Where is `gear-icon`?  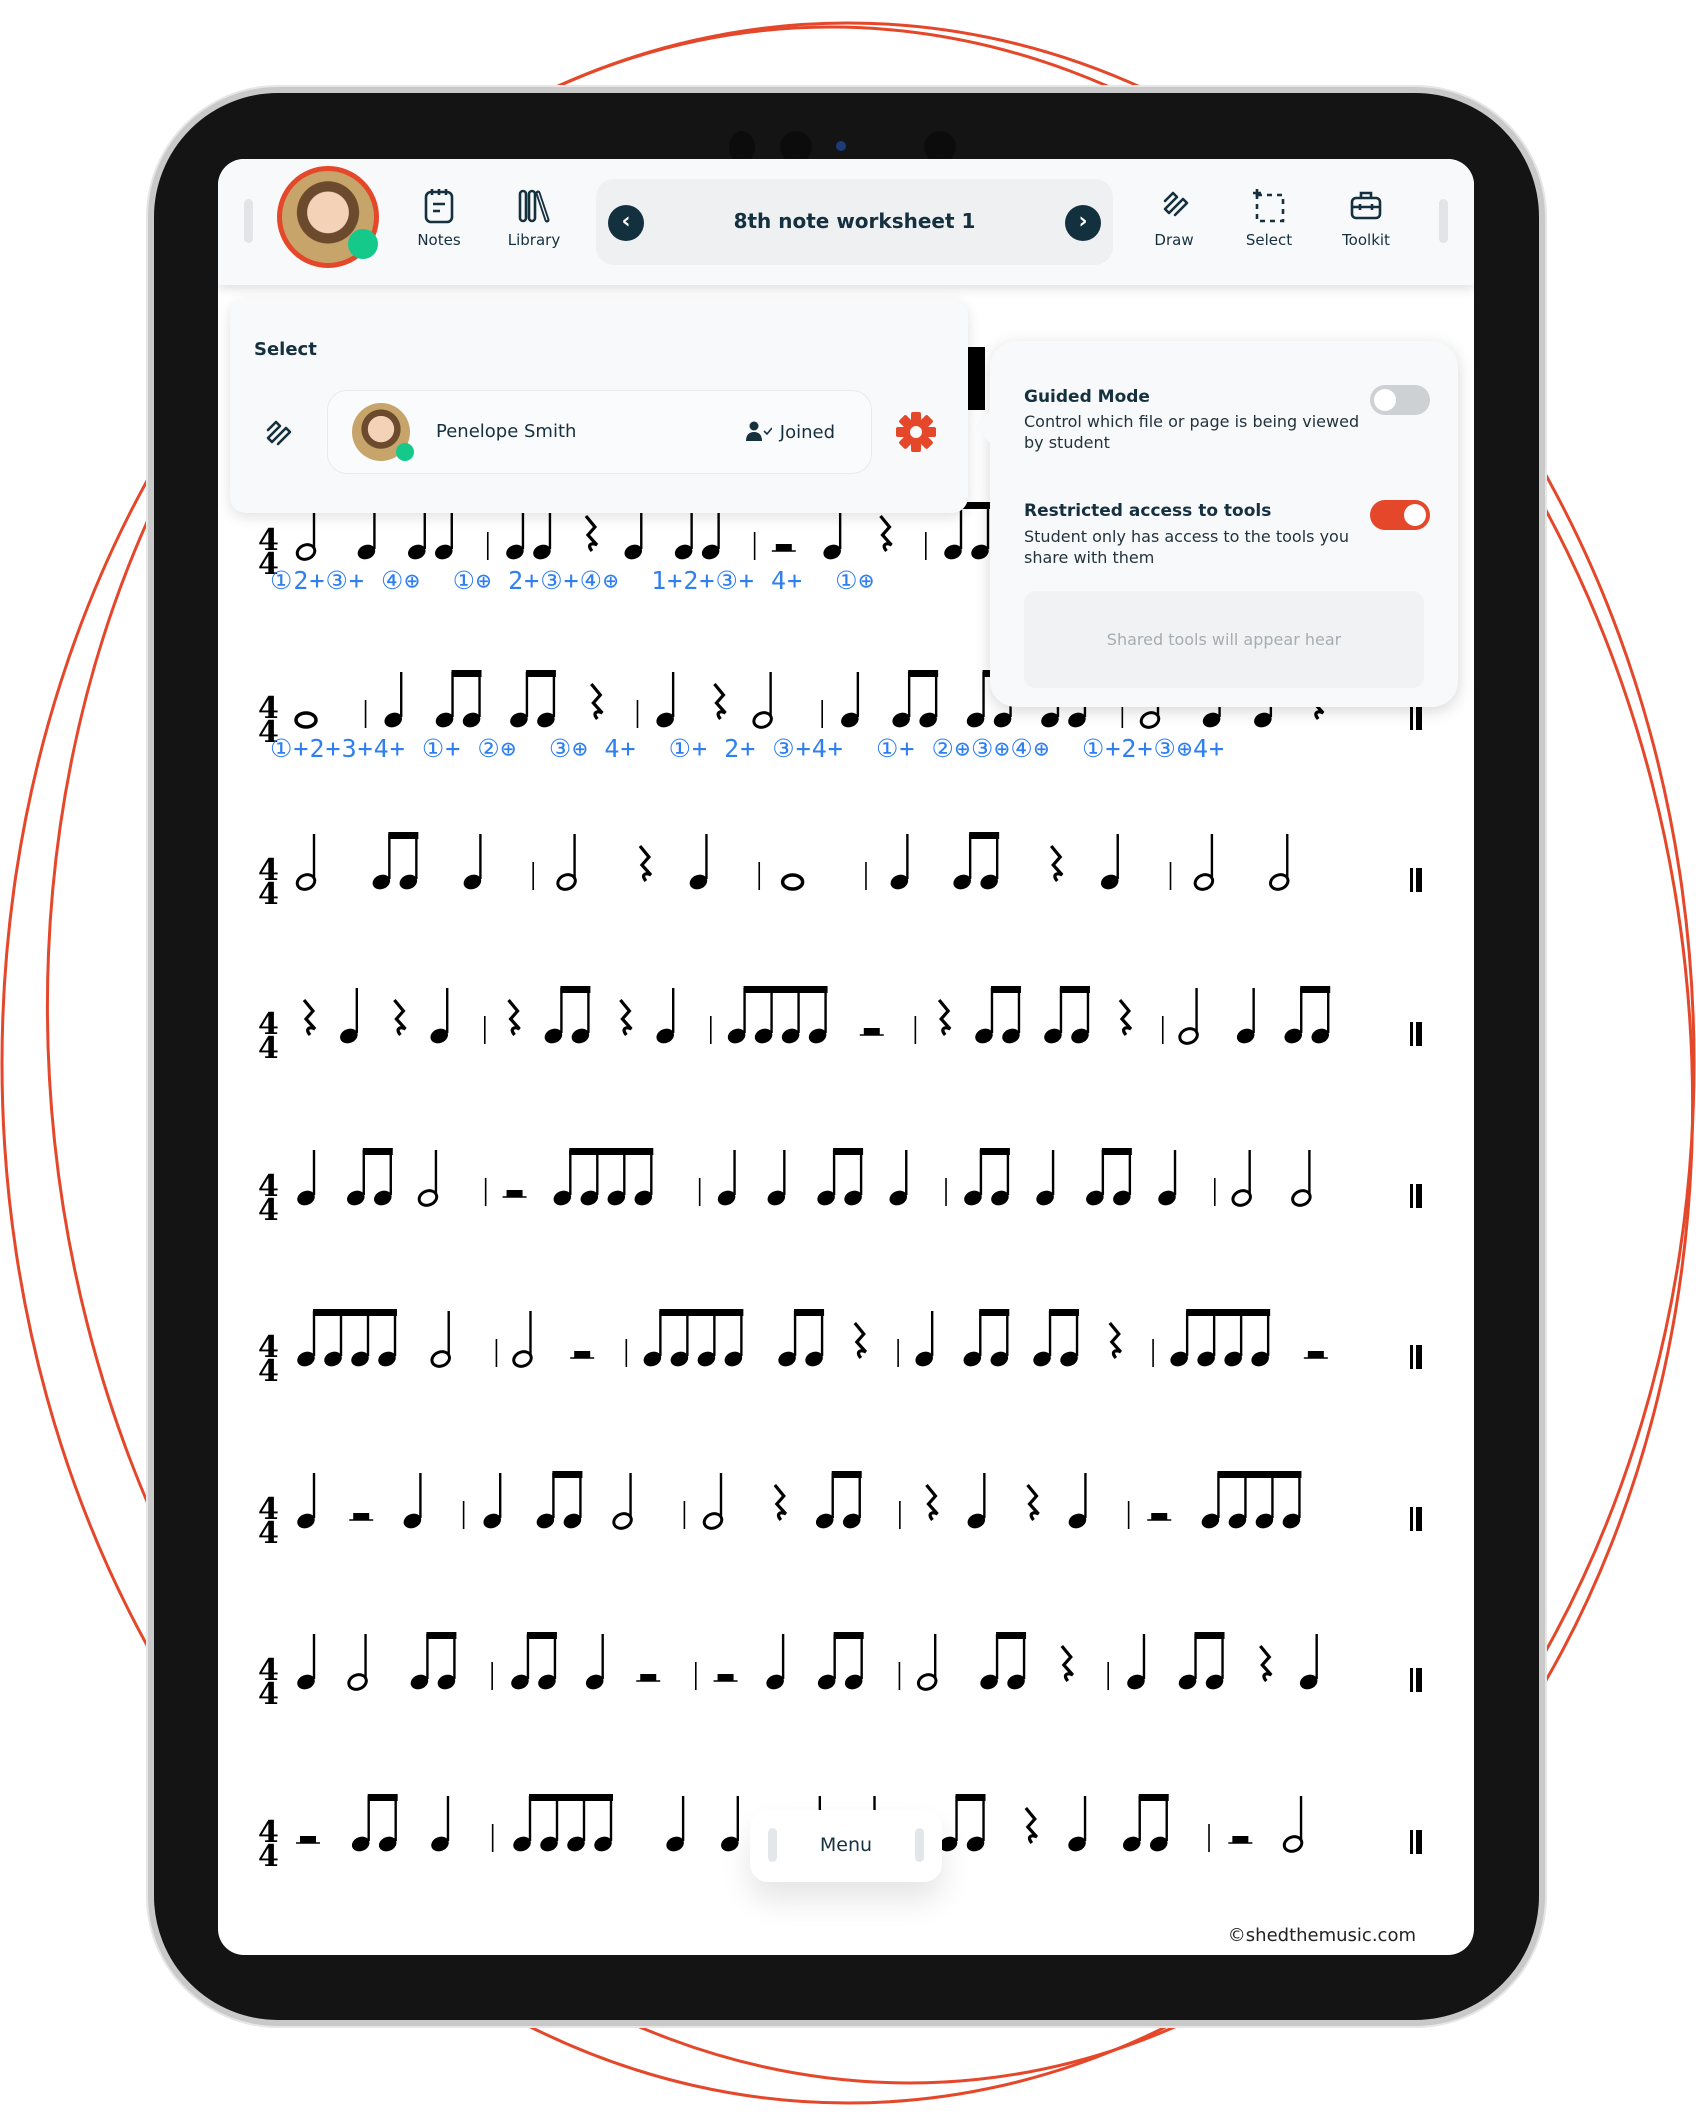
gear-icon is located at coordinates (916, 432).